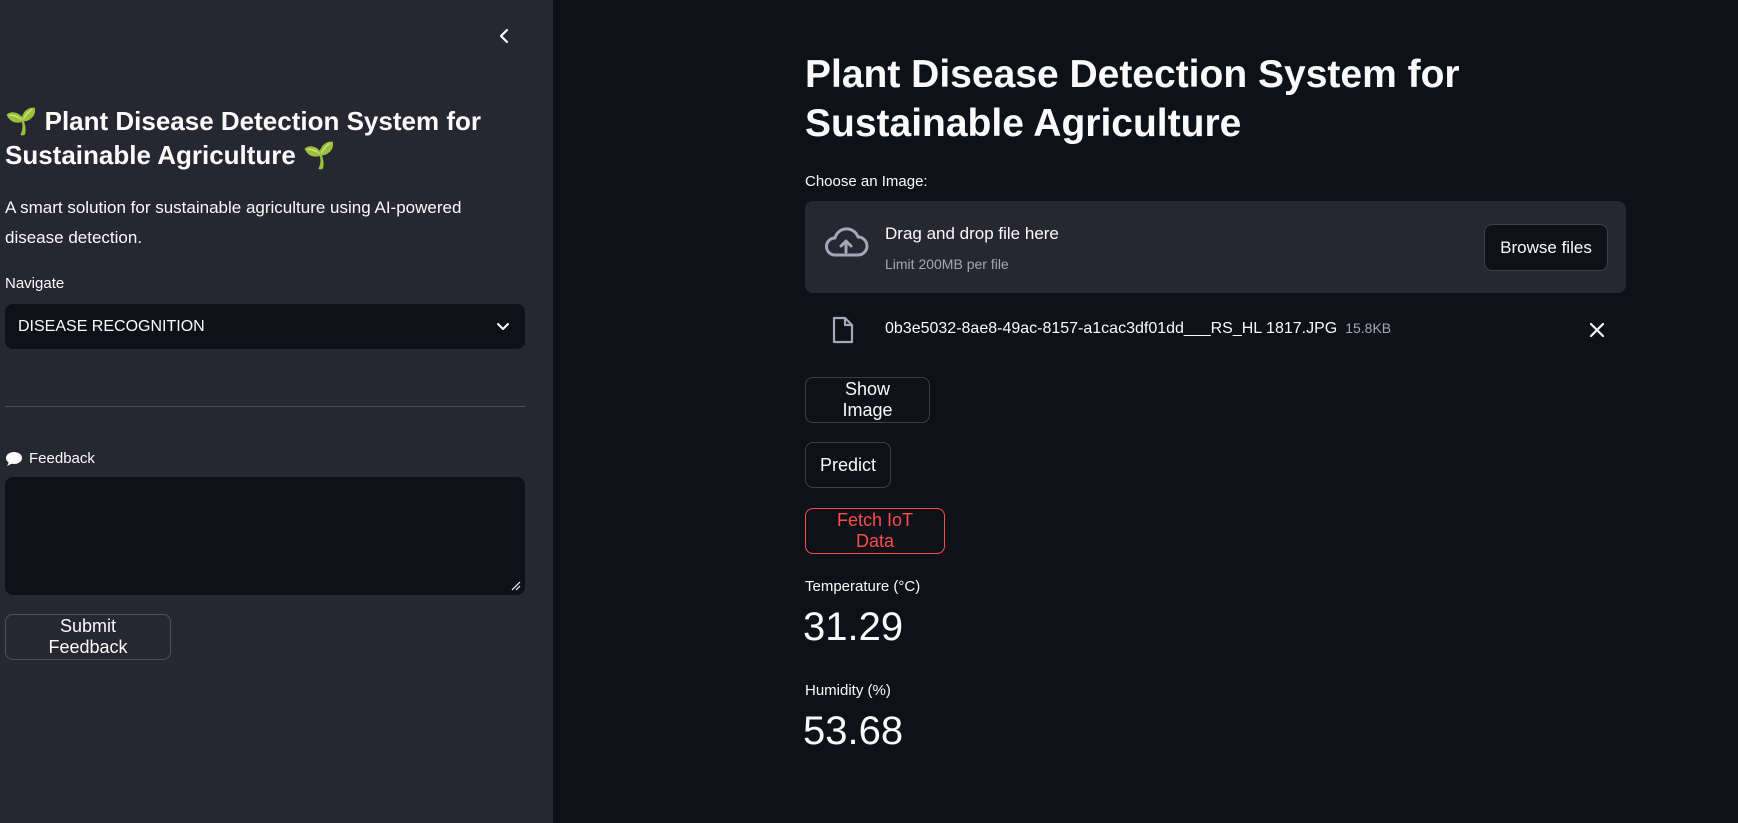 The width and height of the screenshot is (1738, 823). What do you see at coordinates (853, 731) in the screenshot?
I see `humidity-value: 53.68` at bounding box center [853, 731].